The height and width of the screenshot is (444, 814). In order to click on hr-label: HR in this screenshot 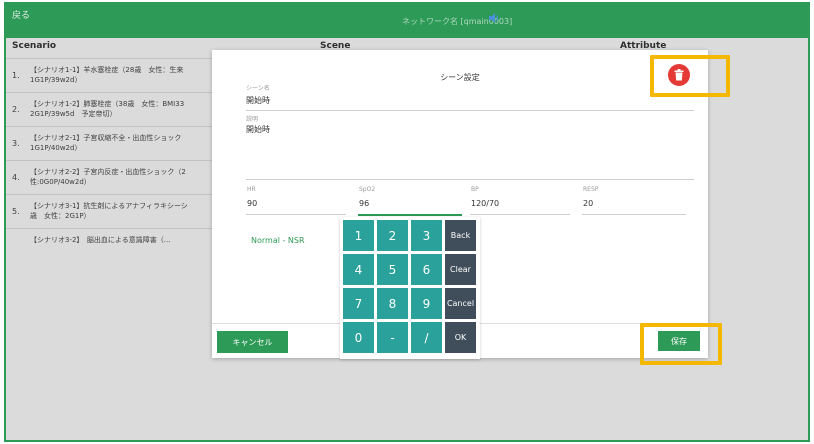, I will do `click(251, 189)`.